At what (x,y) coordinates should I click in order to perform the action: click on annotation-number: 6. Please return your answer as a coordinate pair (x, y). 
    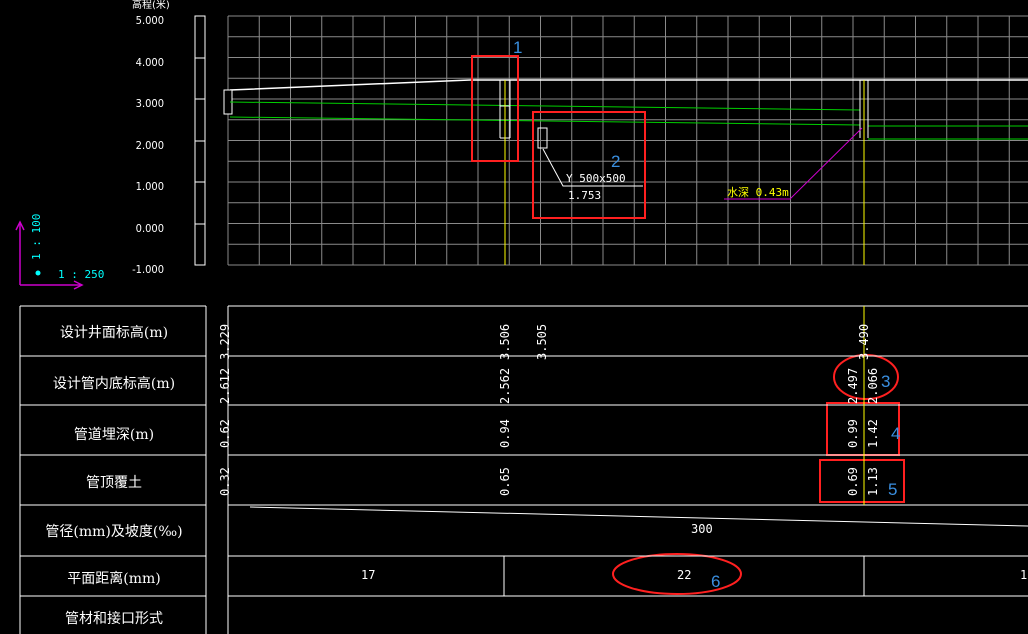
    Looking at the image, I should click on (716, 581).